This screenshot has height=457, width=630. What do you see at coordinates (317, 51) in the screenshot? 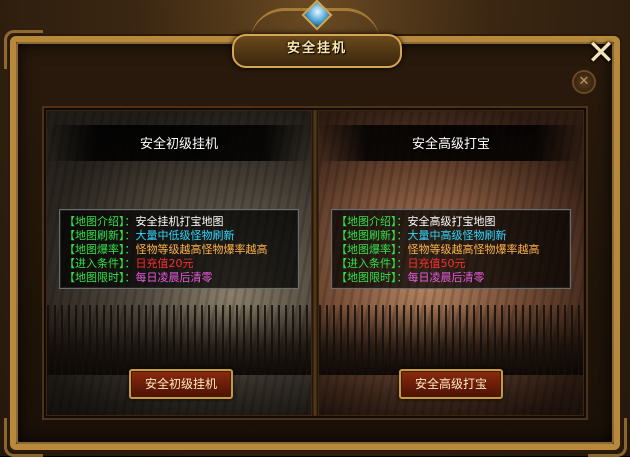
I see `dialog-title: 安全挂机` at bounding box center [317, 51].